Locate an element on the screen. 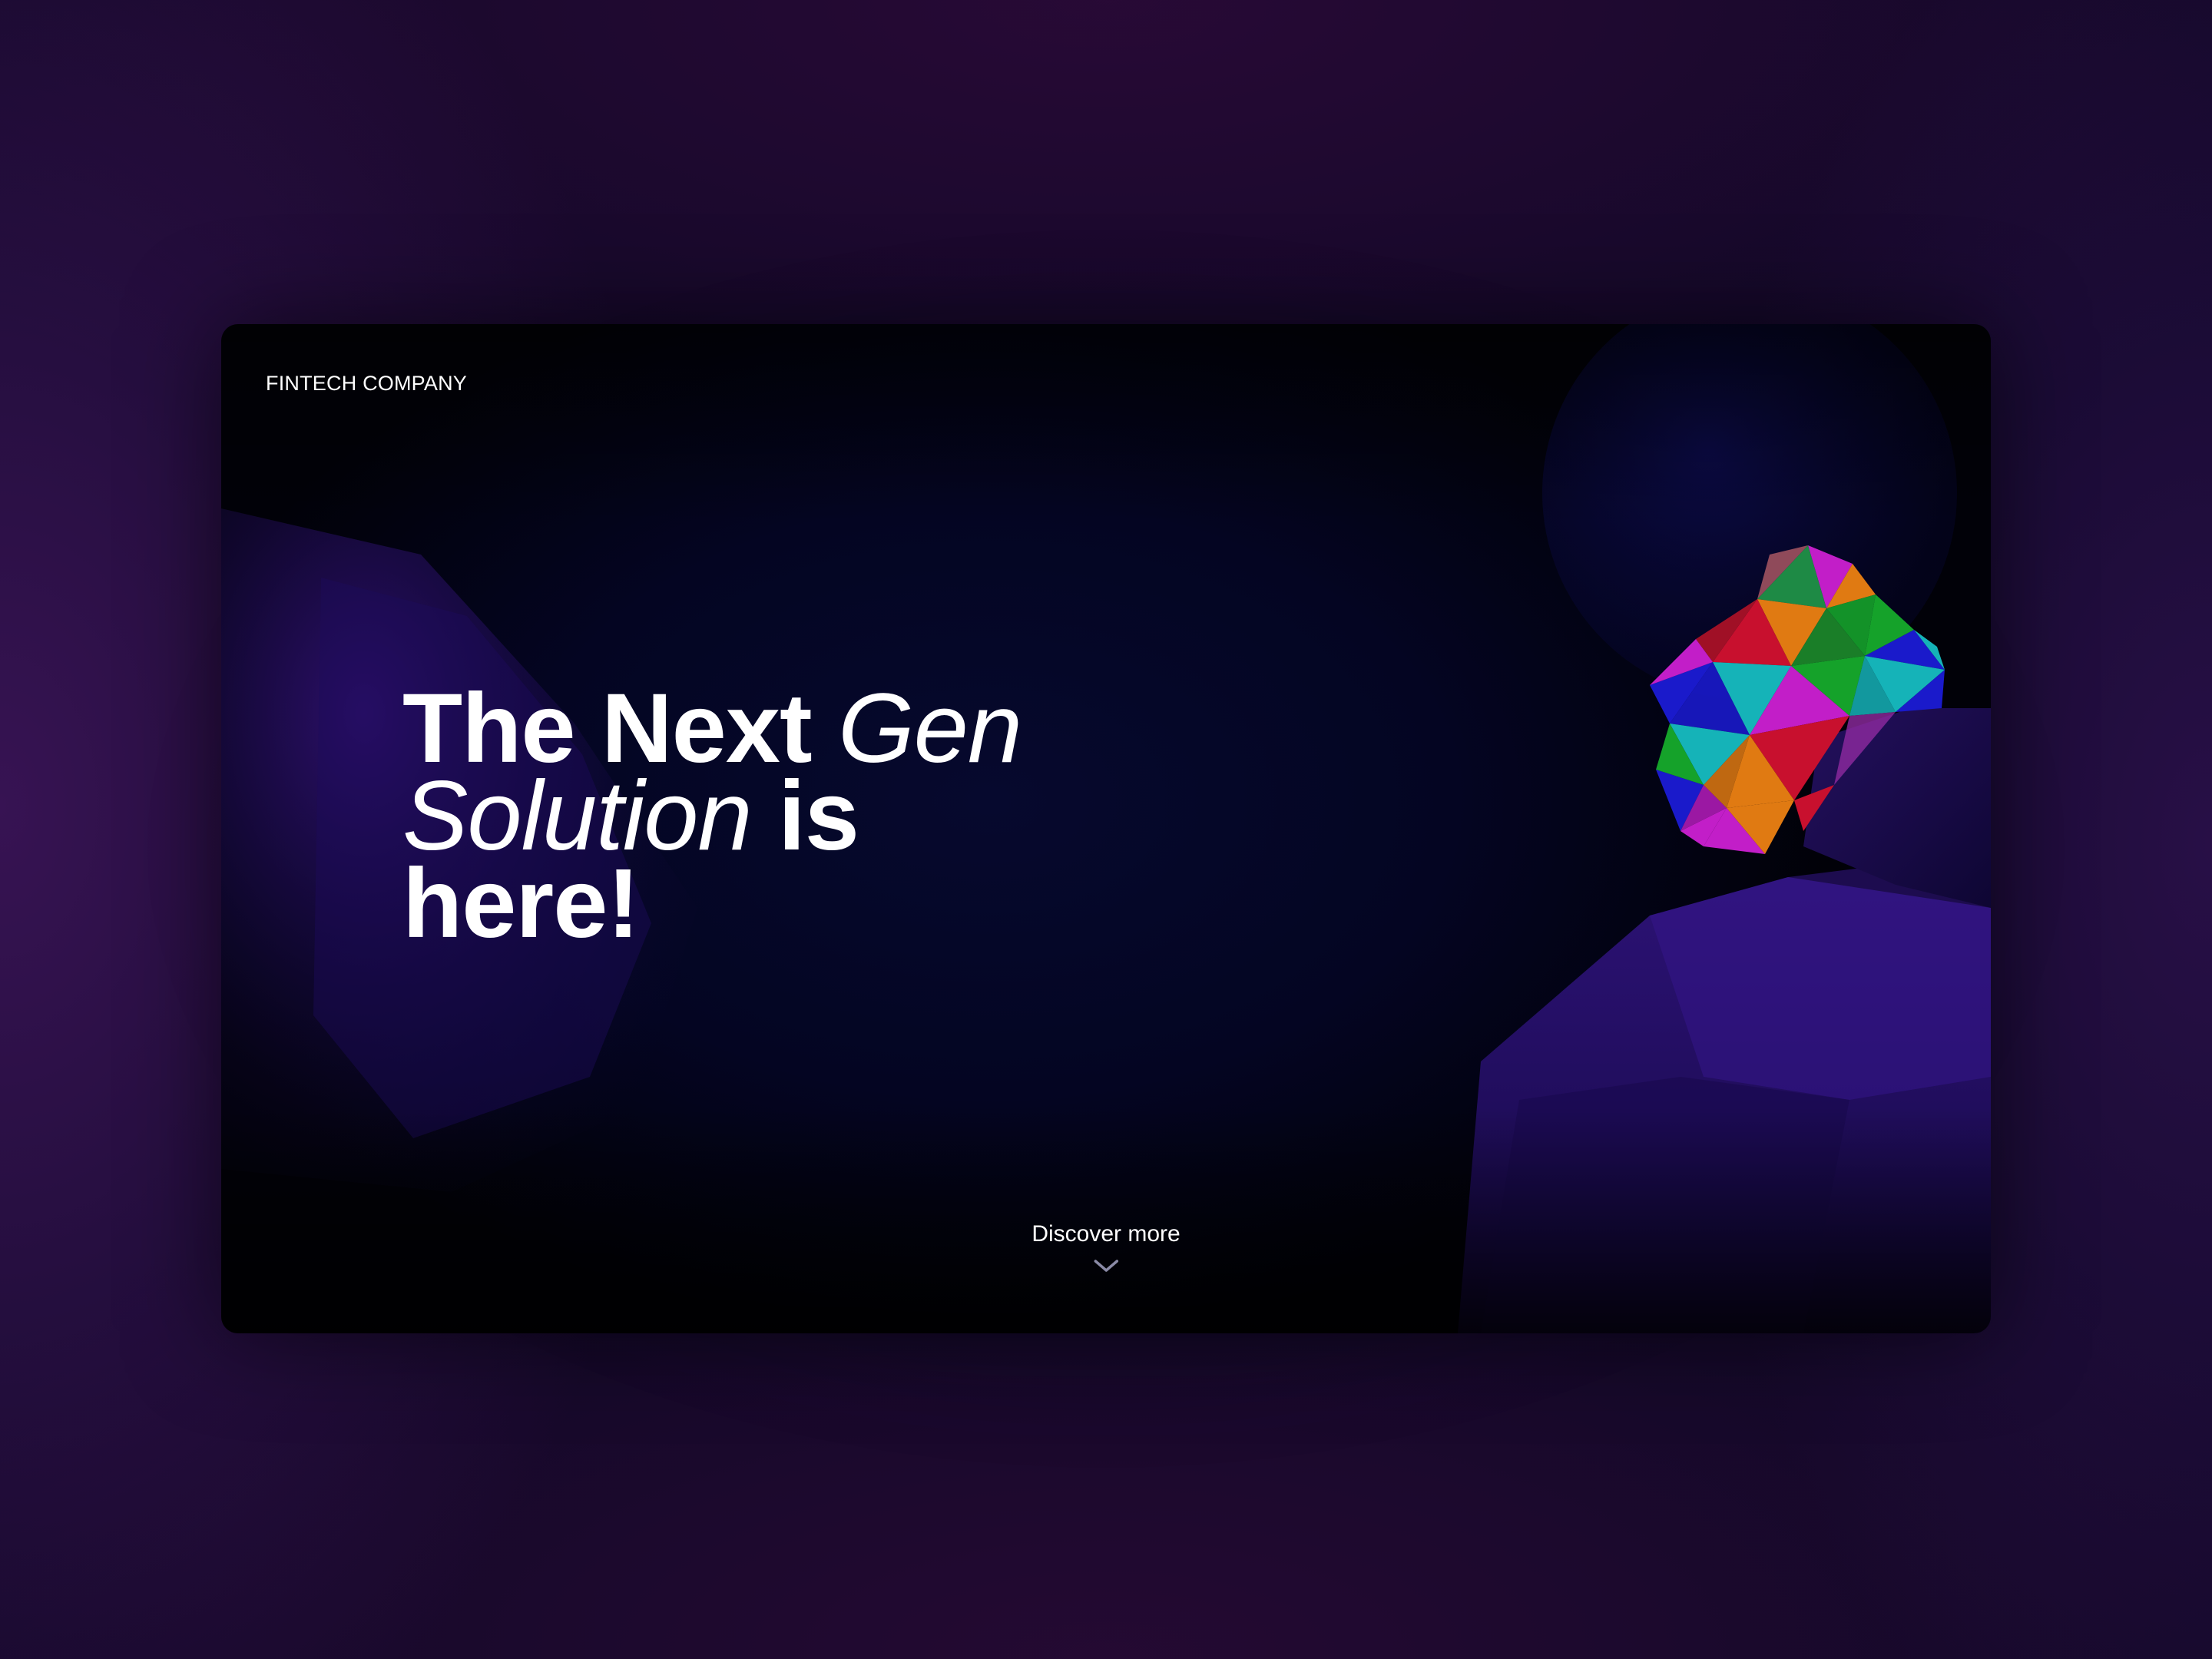 The width and height of the screenshot is (2212, 1659). discover-more-button: Discover more is located at coordinates (1106, 1247).